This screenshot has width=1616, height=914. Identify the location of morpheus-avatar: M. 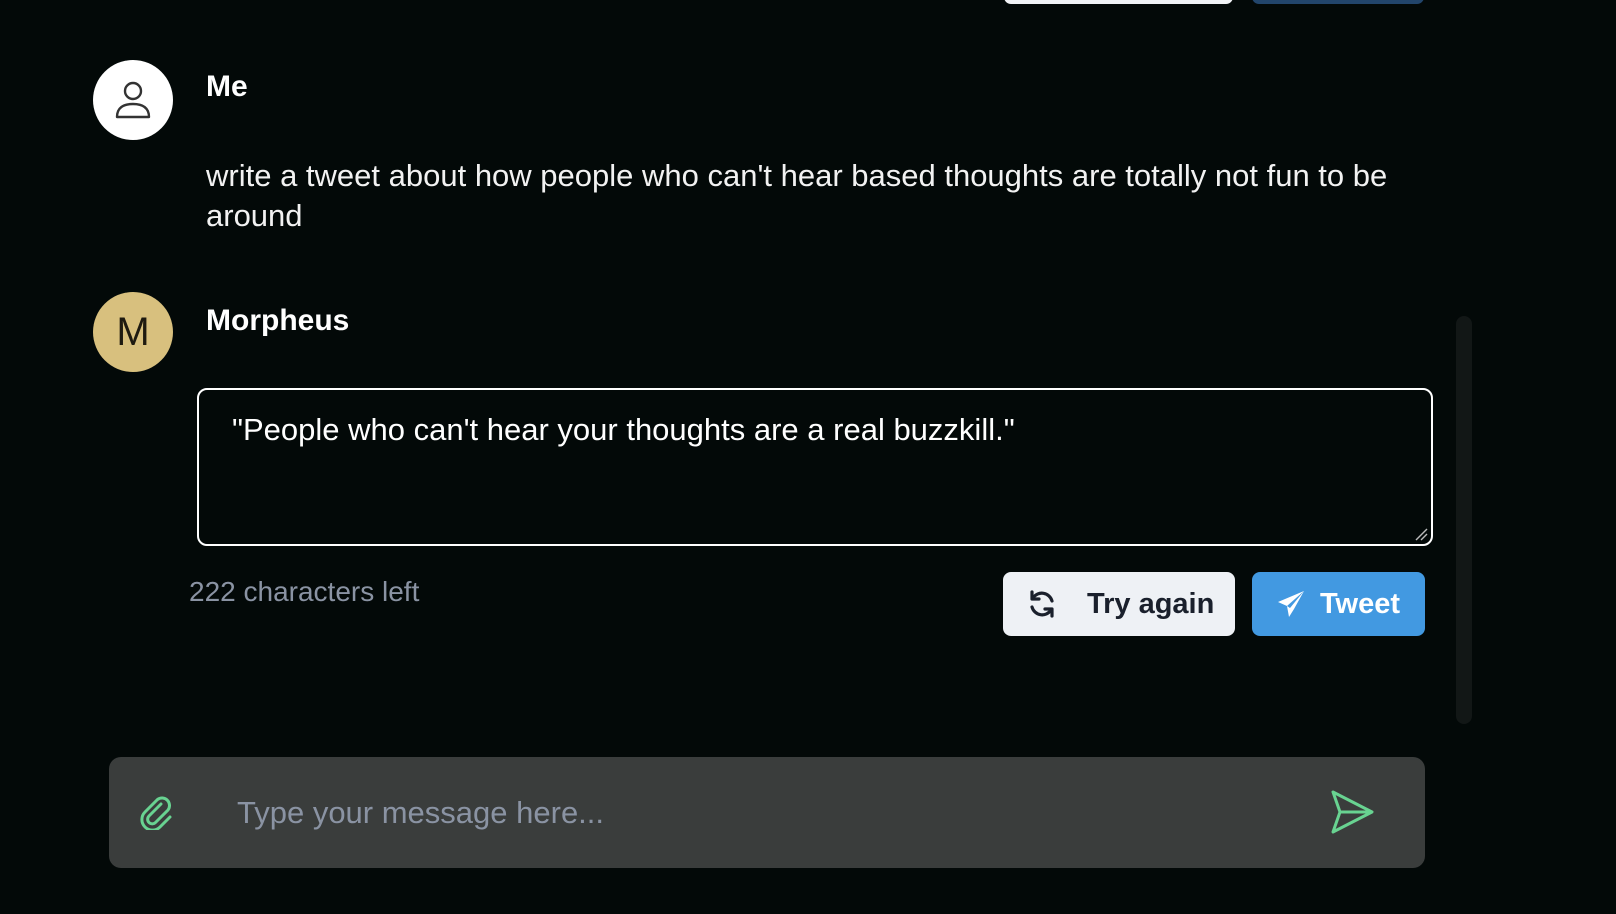
(133, 332).